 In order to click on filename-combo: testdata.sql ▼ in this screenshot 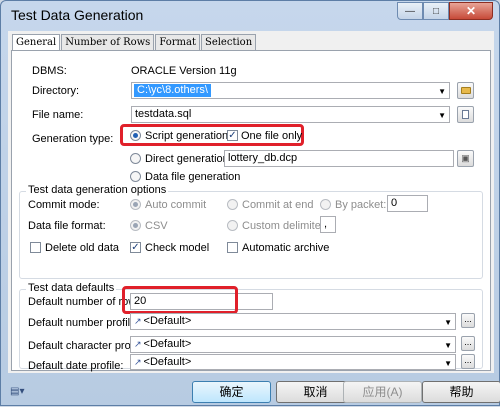, I will do `click(290, 114)`.